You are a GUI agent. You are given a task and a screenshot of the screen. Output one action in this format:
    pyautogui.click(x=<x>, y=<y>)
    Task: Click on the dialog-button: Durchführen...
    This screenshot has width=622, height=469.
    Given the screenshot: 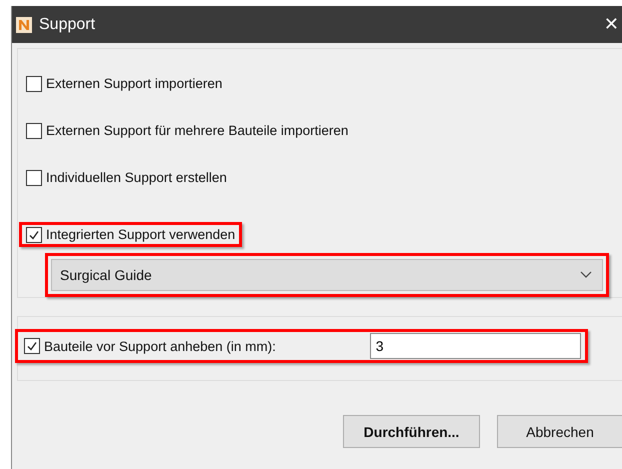 What is the action you would take?
    pyautogui.click(x=411, y=431)
    